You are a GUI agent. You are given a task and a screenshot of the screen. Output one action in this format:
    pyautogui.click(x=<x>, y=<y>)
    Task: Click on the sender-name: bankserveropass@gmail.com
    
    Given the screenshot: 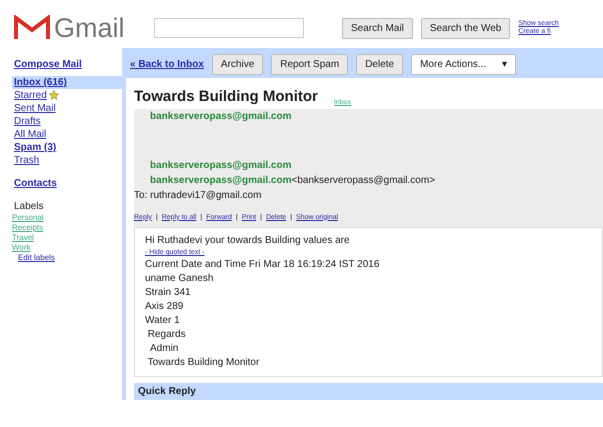 What is the action you would take?
    pyautogui.click(x=221, y=180)
    